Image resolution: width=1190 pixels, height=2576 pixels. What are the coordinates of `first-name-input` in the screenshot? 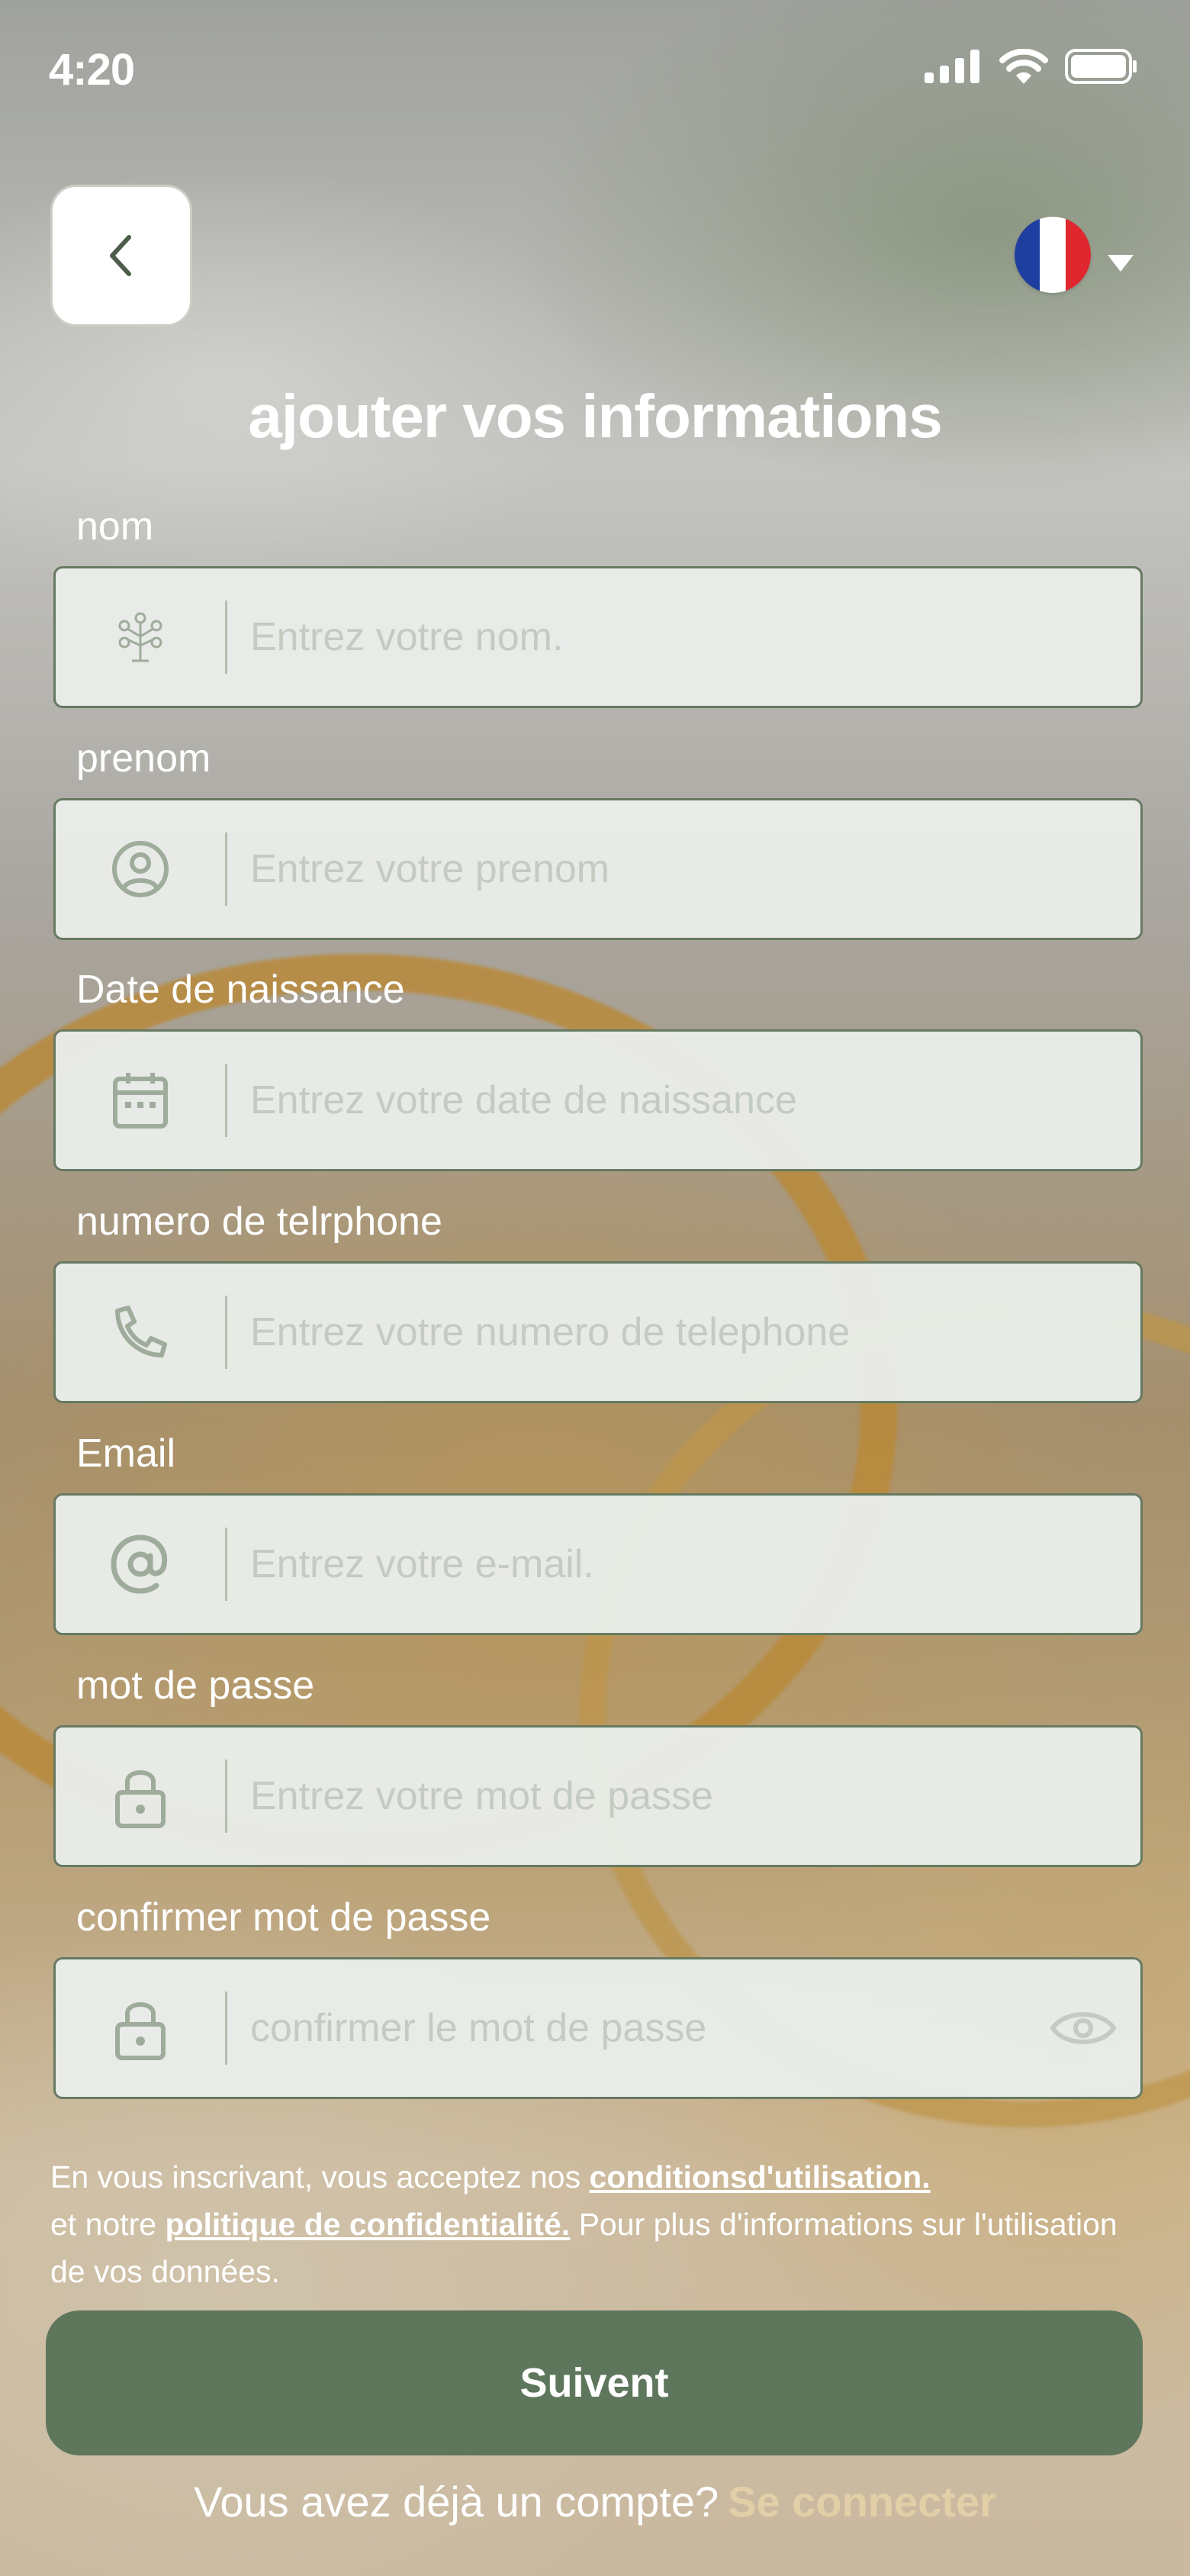 It's located at (683, 869).